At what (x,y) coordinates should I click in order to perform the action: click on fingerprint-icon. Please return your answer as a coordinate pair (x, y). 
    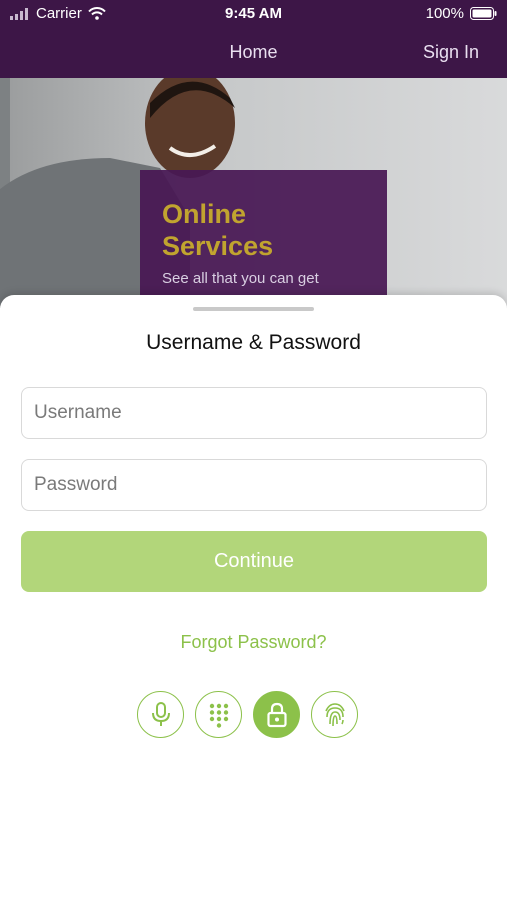
    Looking at the image, I should click on (335, 715).